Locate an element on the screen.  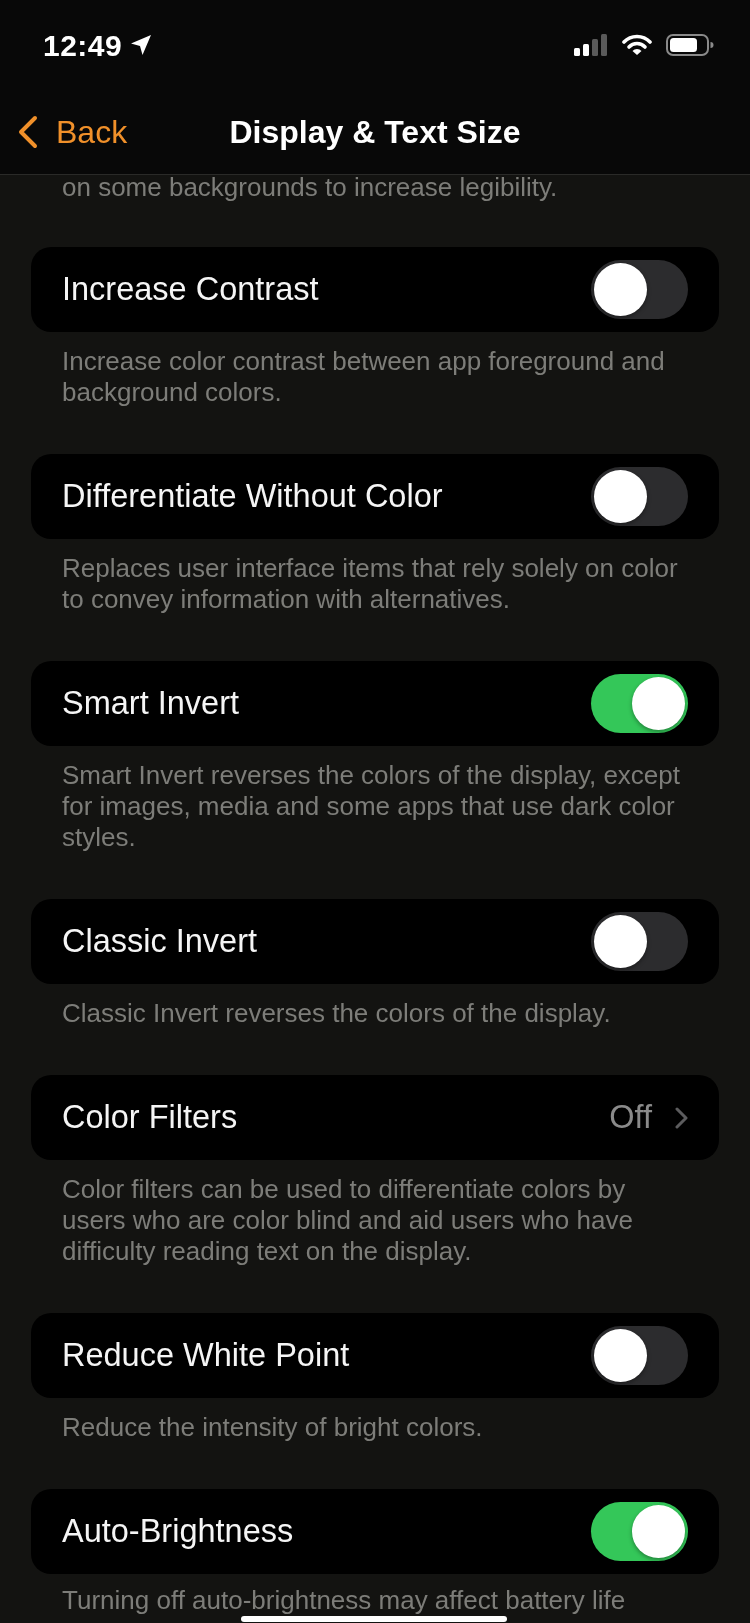
footer-note: Smart Invert reverses the colors of the display, except for images, media and some apps that use dark color styles. is located at coordinates (371, 806).